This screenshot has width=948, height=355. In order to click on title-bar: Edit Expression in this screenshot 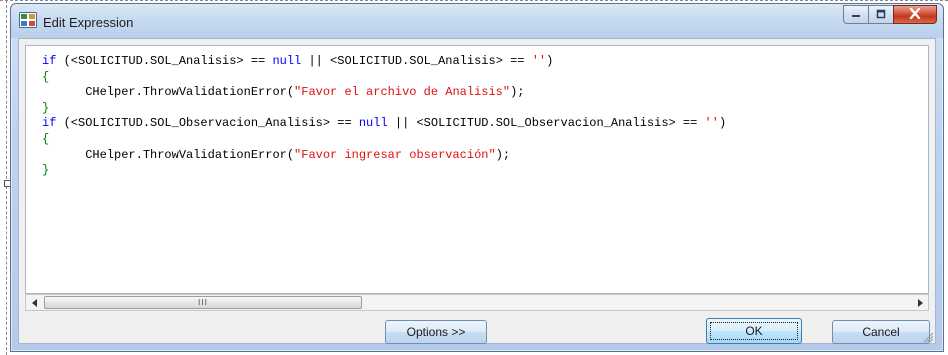, I will do `click(477, 21)`.